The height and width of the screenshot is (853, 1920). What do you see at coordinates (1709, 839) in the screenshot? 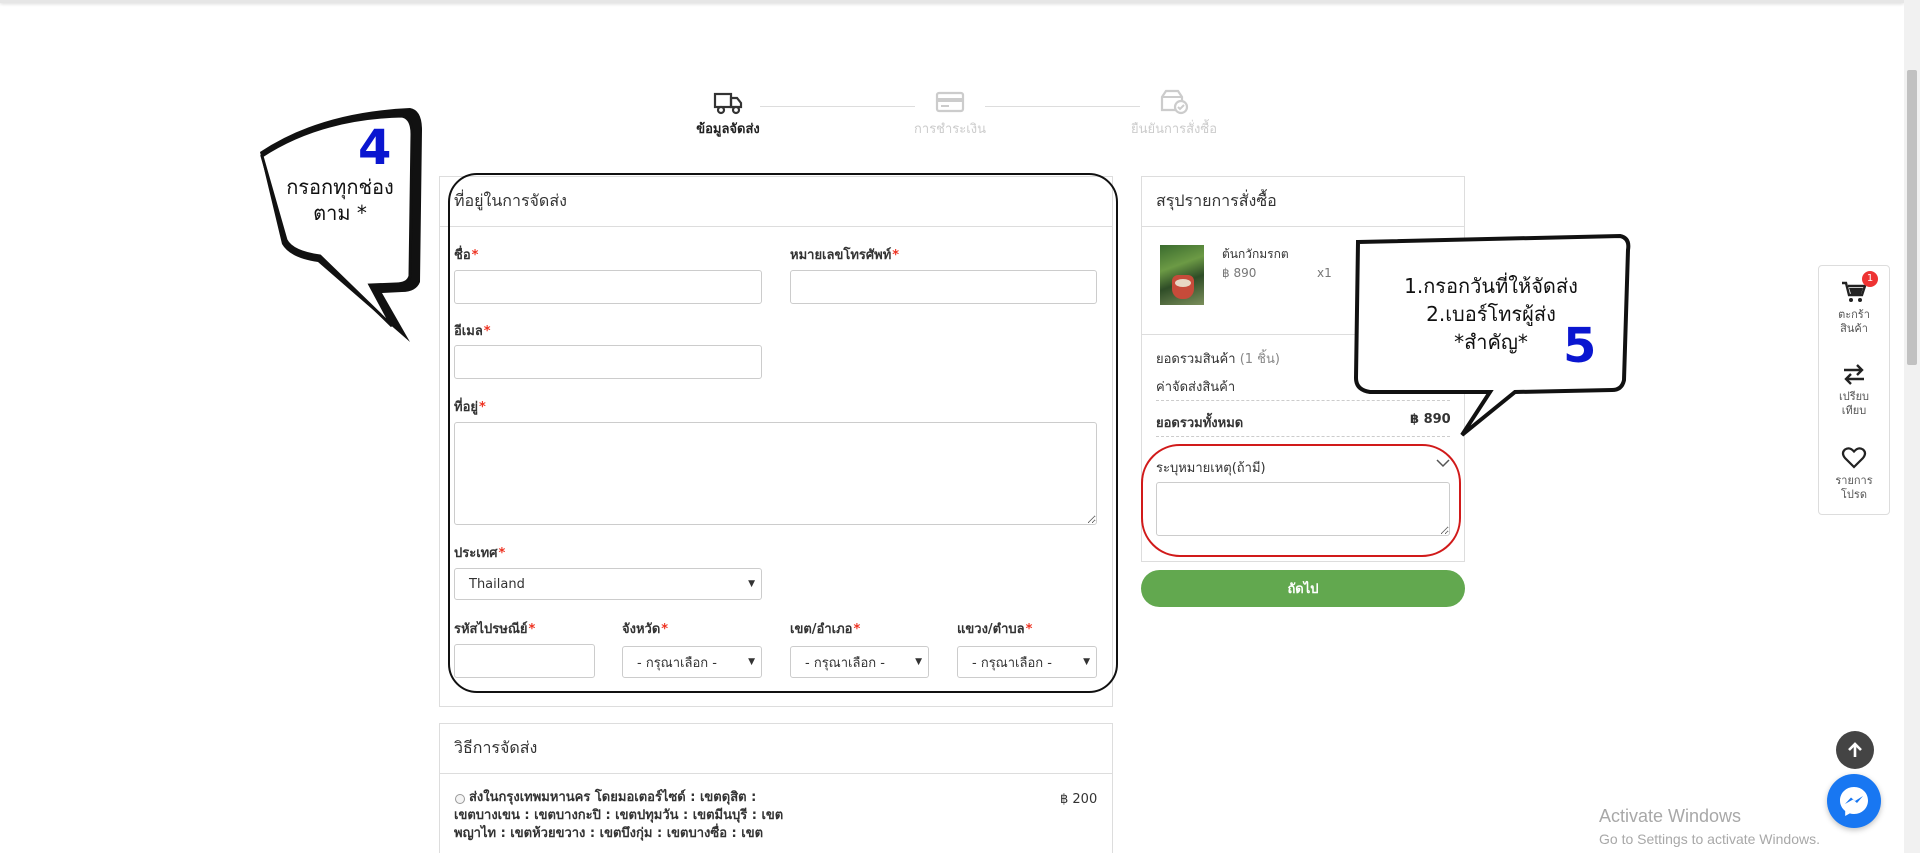
I see `windows-activation-subtitle: Go to Settings to activate Windows.` at bounding box center [1709, 839].